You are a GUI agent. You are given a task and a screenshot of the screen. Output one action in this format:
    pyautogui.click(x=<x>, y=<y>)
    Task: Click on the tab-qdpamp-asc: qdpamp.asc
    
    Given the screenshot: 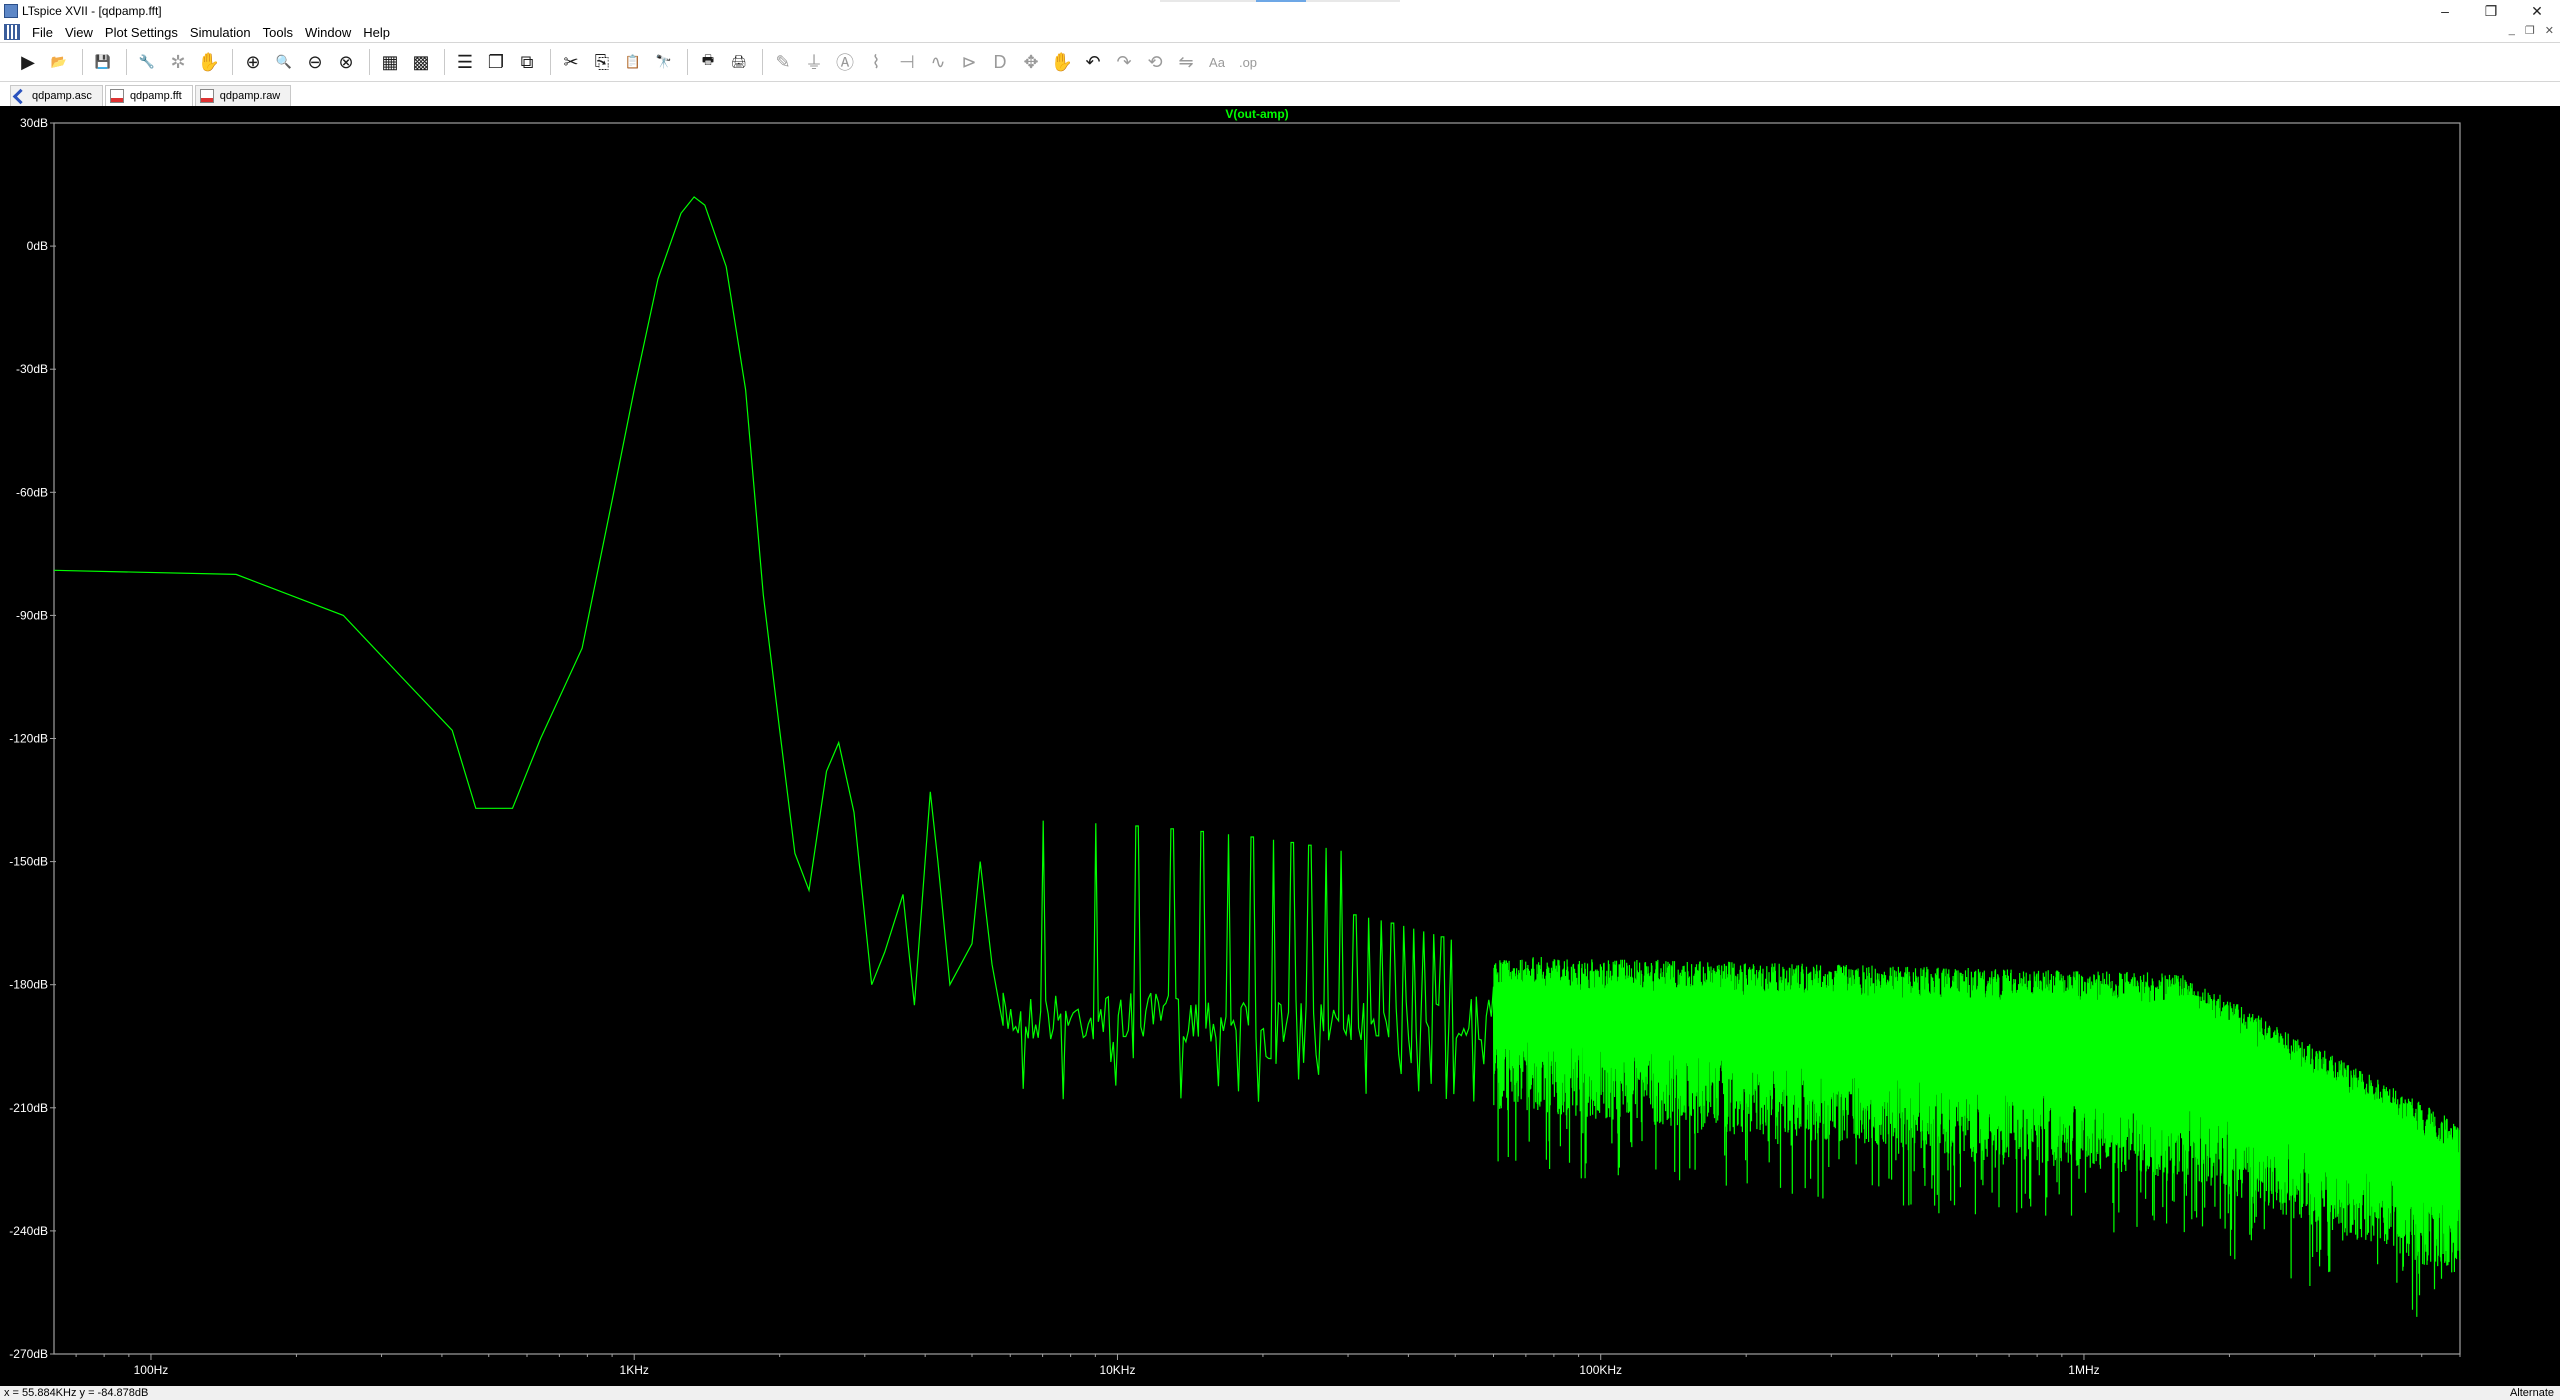 What is the action you would take?
    pyautogui.click(x=56, y=95)
    